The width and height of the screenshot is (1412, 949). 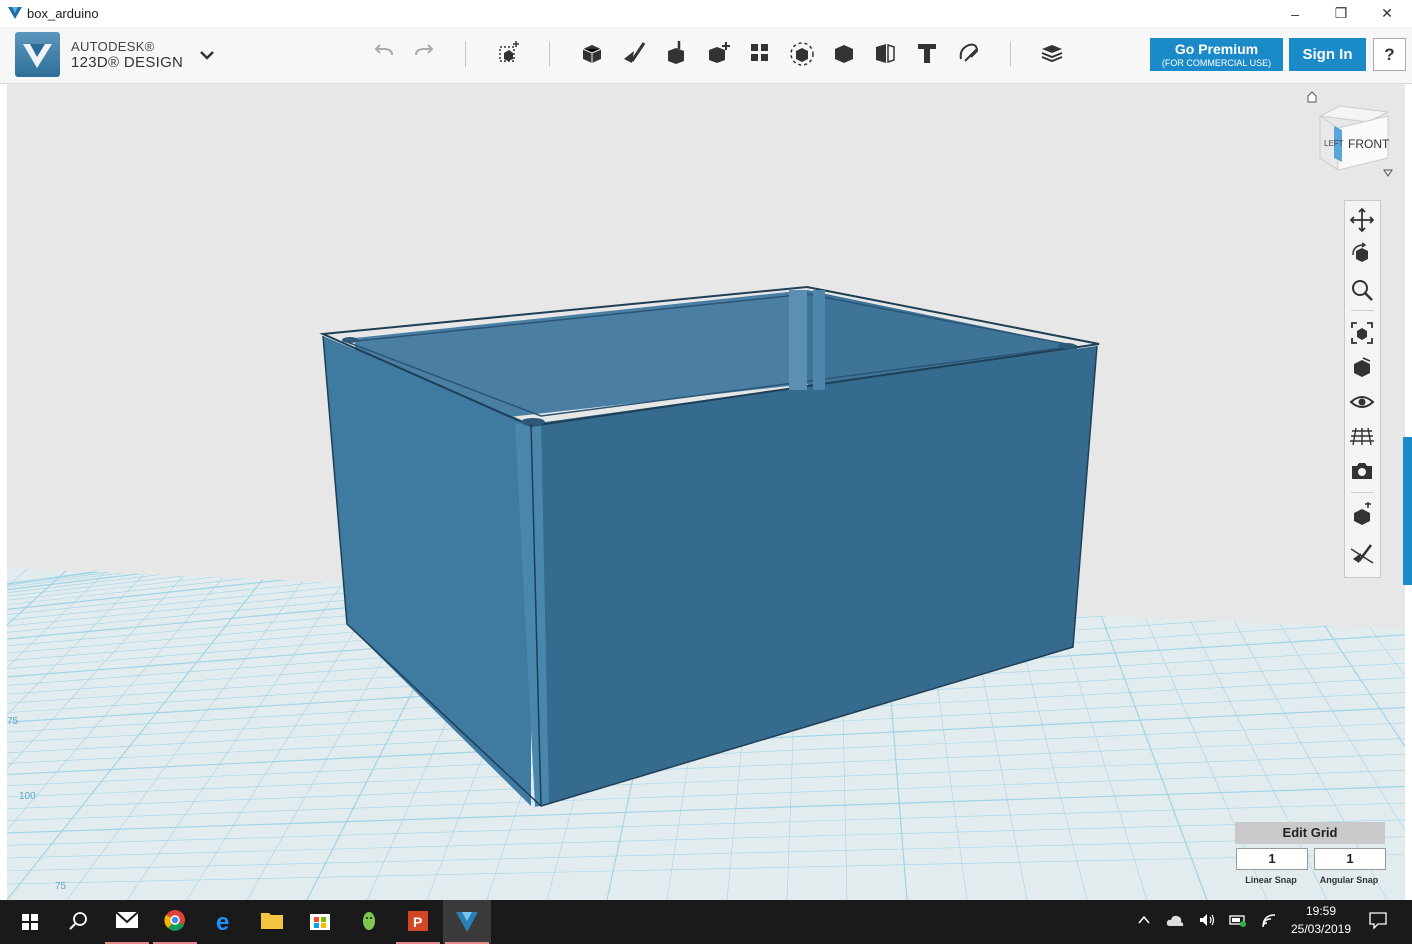 I want to click on pattern-icon, so click(x=760, y=53).